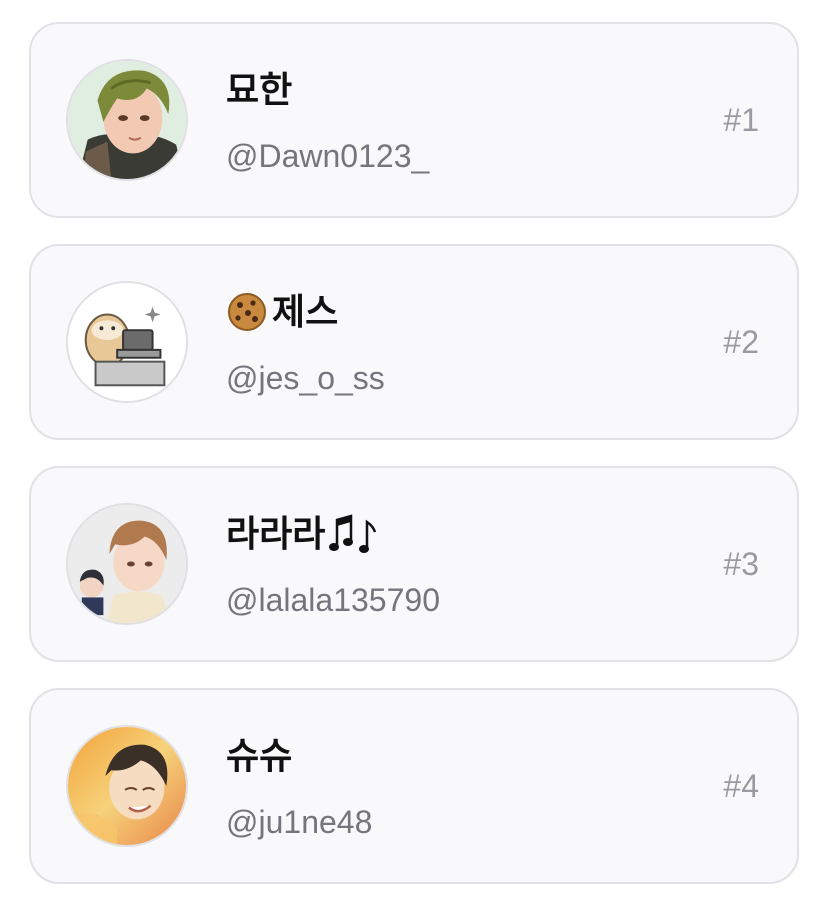 Image resolution: width=838 pixels, height=910 pixels. What do you see at coordinates (282, 312) in the screenshot?
I see `user-name: 제스` at bounding box center [282, 312].